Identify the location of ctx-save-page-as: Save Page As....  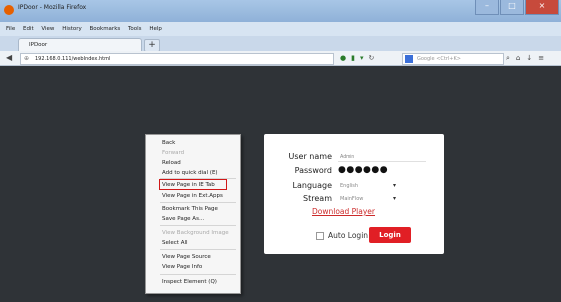
(183, 219).